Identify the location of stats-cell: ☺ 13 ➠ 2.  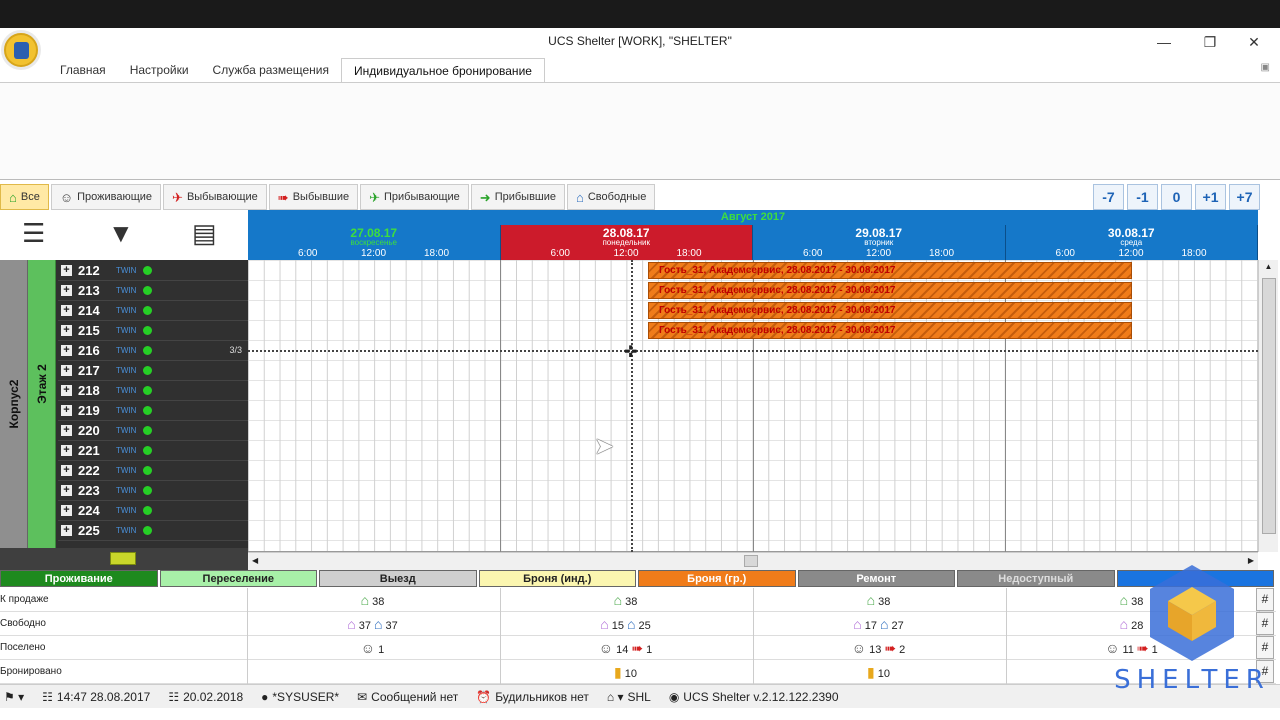
(880, 648).